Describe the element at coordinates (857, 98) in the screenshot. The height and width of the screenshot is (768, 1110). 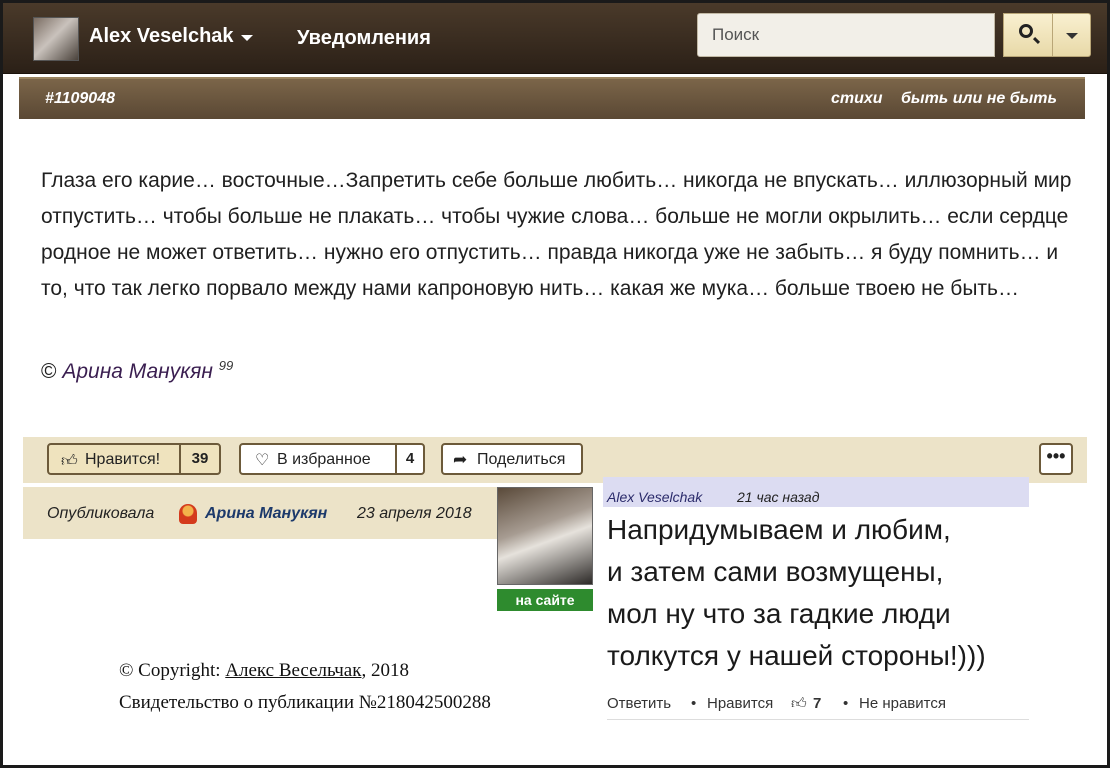
I see `tag-link: стихи` at that location.